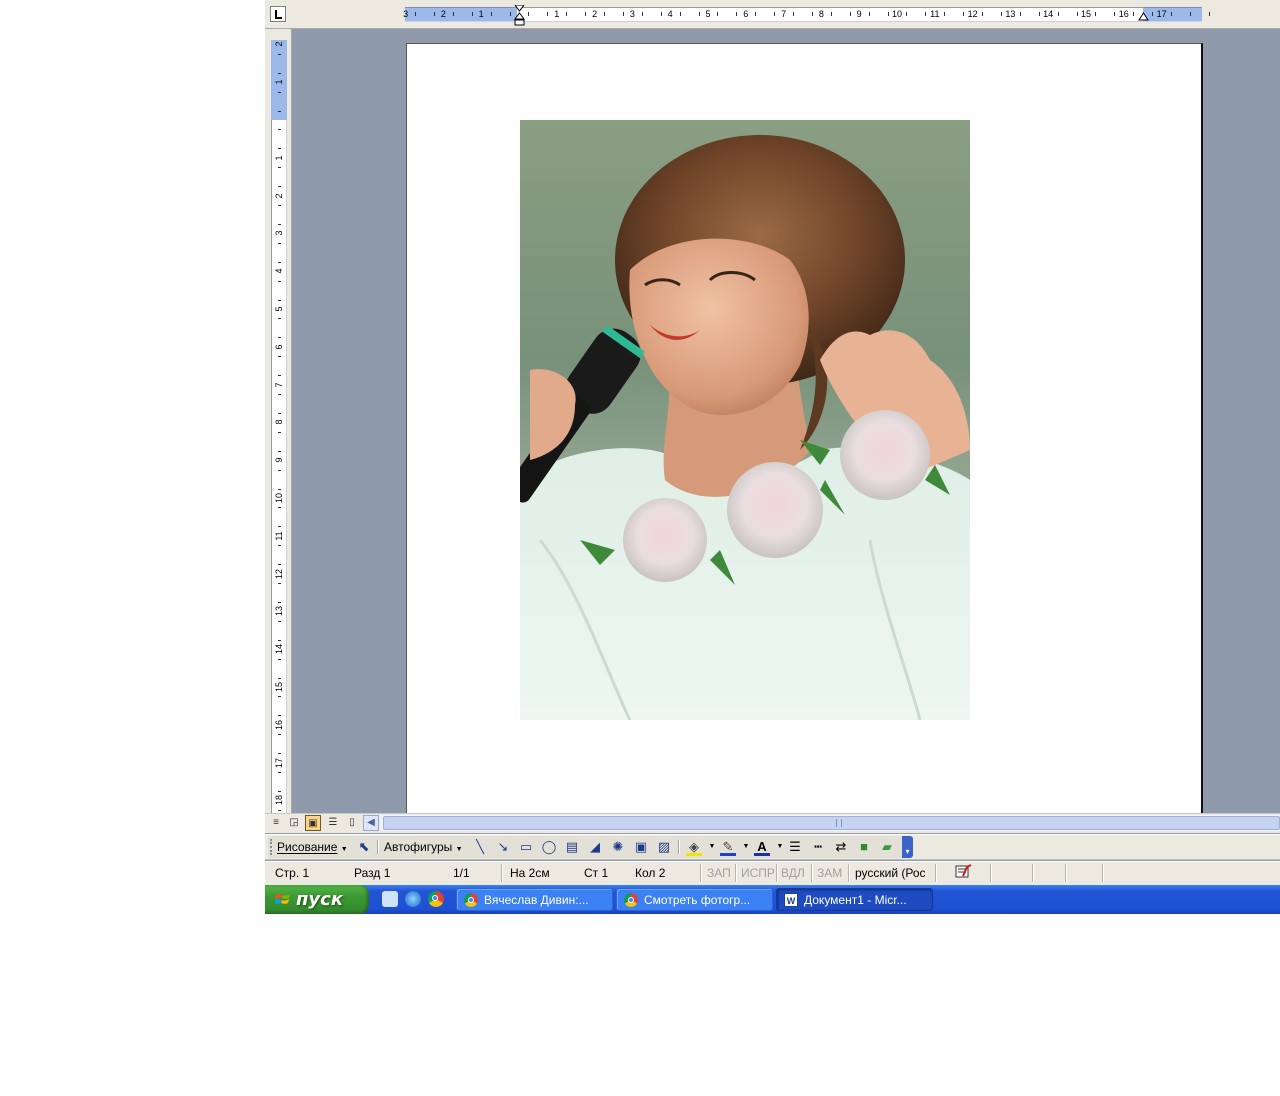  Describe the element at coordinates (519, 15) in the screenshot. I see `left-indent-marker` at that location.